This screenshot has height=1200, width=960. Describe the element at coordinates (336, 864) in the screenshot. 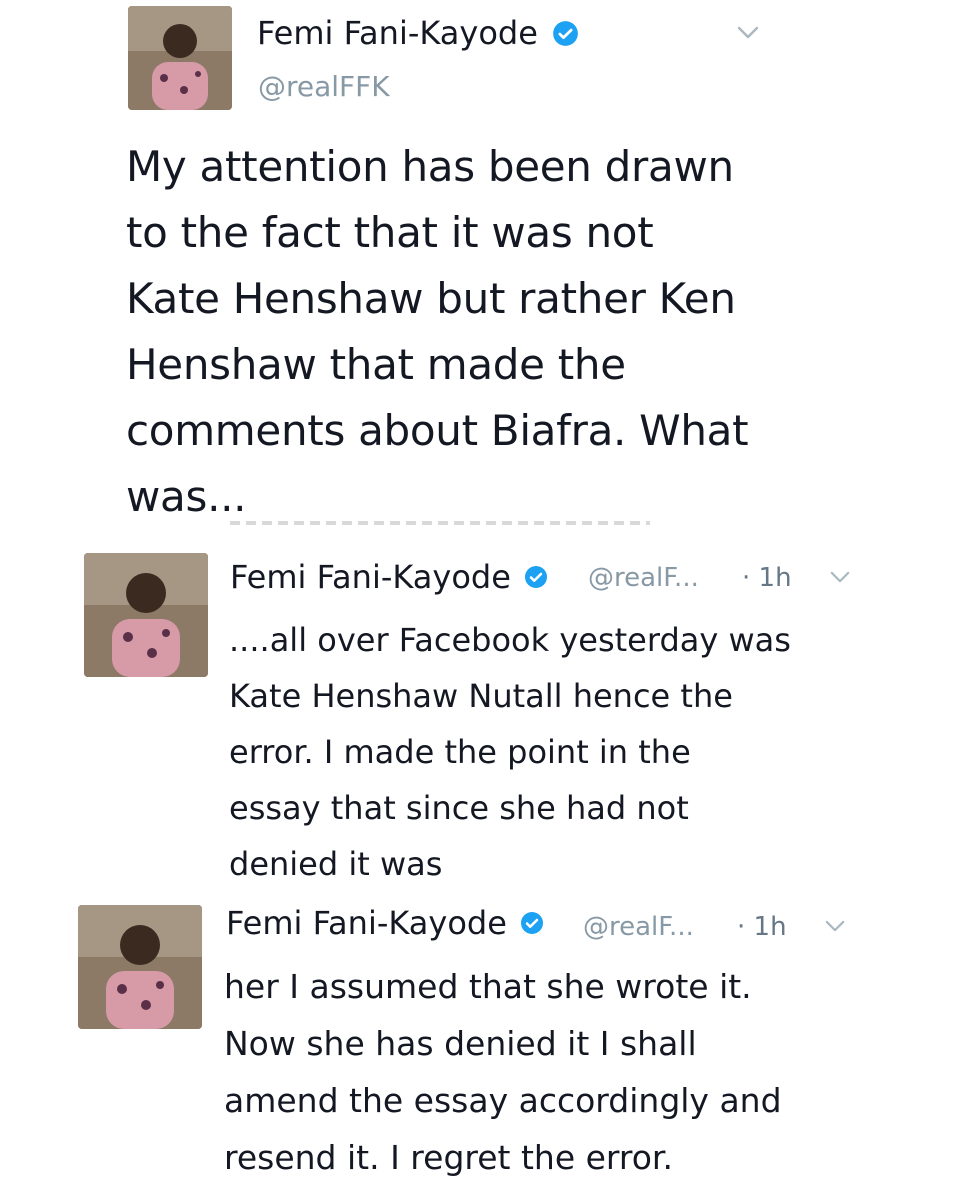

I see `tweet-text-line: denied it was` at that location.